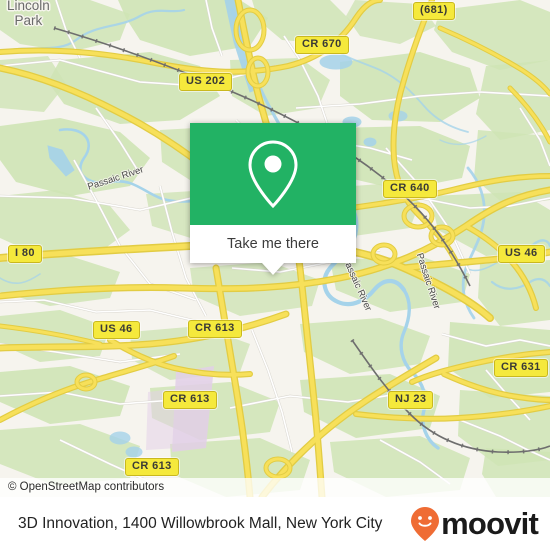 The width and height of the screenshot is (550, 550). What do you see at coordinates (410, 189) in the screenshot?
I see `shield-cr-640: CR 640` at bounding box center [410, 189].